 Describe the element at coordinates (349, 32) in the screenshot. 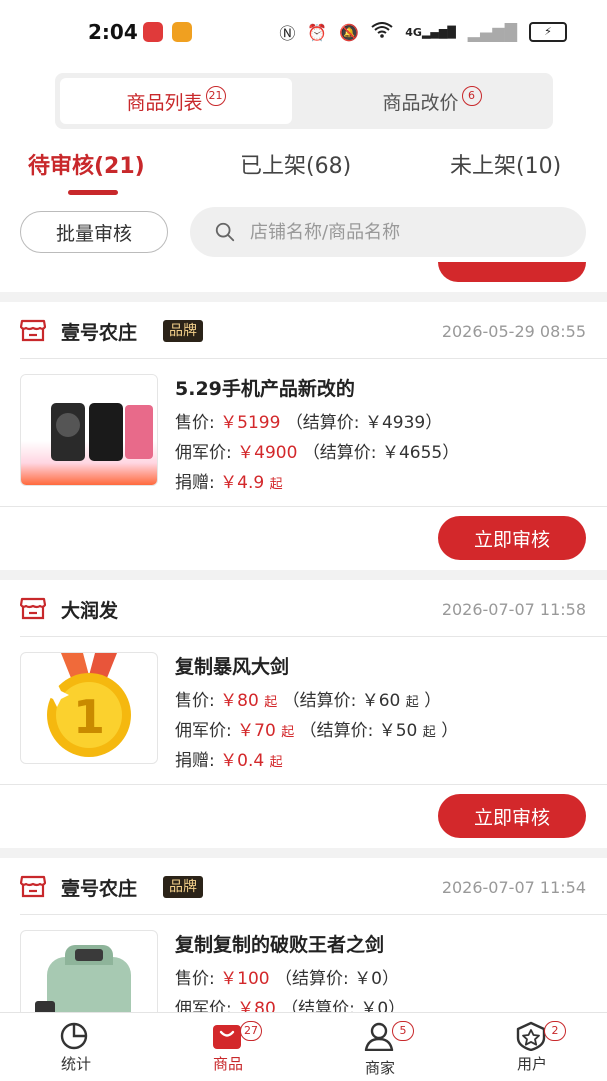

I see `mute-icon: 🔕` at that location.